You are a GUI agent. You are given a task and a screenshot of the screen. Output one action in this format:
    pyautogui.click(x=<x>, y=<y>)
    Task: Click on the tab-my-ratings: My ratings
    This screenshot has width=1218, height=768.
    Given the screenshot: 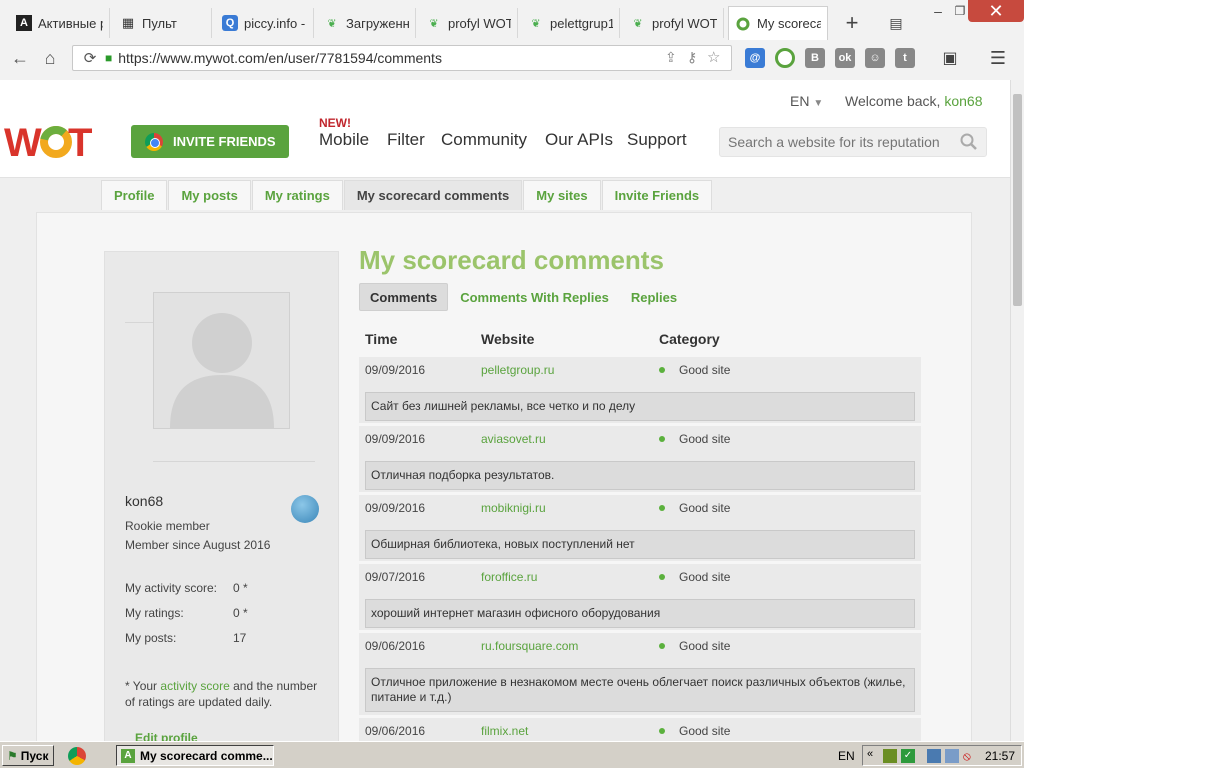 What is the action you would take?
    pyautogui.click(x=297, y=195)
    